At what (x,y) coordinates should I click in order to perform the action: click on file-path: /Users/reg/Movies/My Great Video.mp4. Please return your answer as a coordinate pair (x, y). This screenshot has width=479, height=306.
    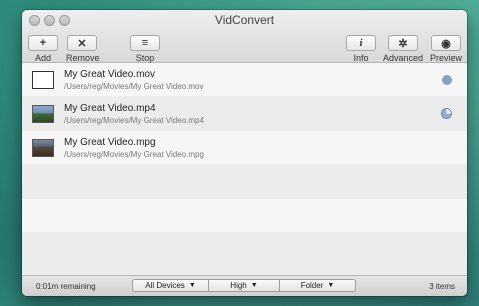
    Looking at the image, I should click on (134, 120).